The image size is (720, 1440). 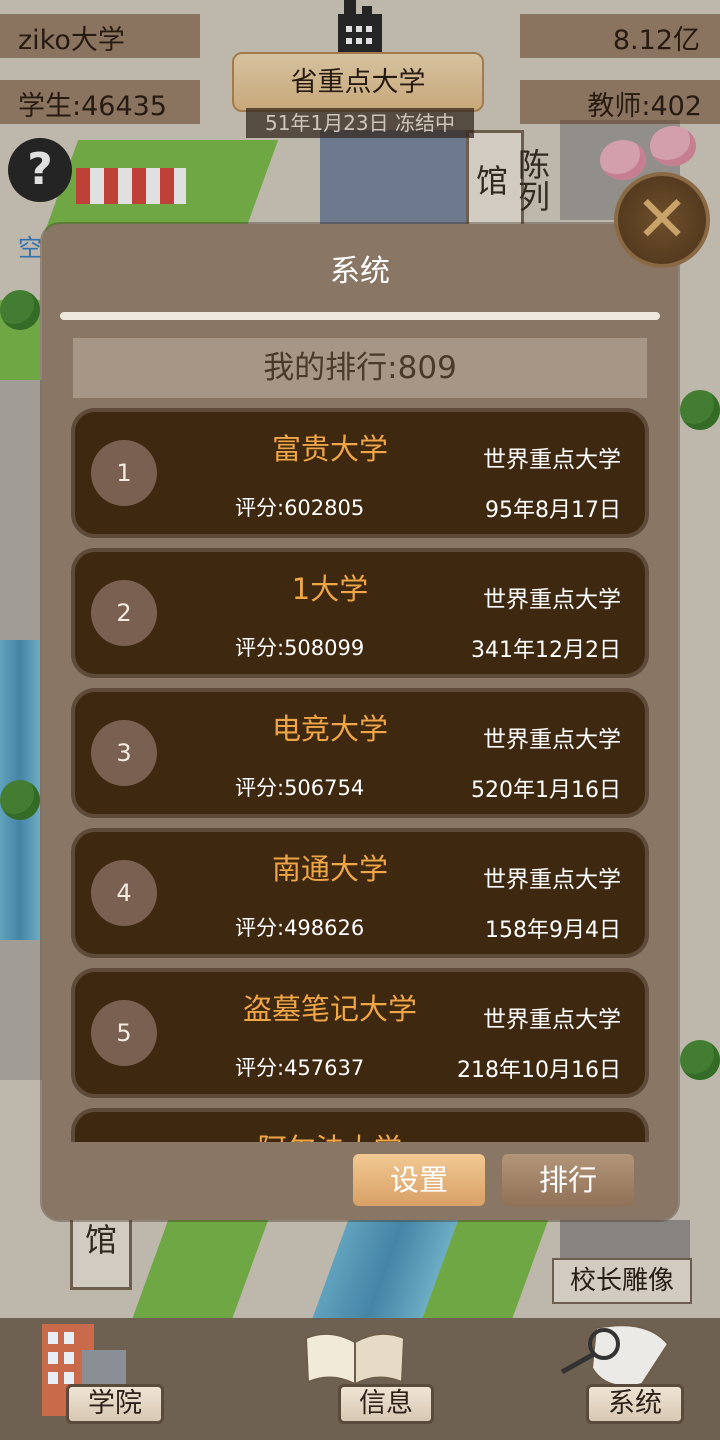 I want to click on title-divider, so click(x=360, y=316).